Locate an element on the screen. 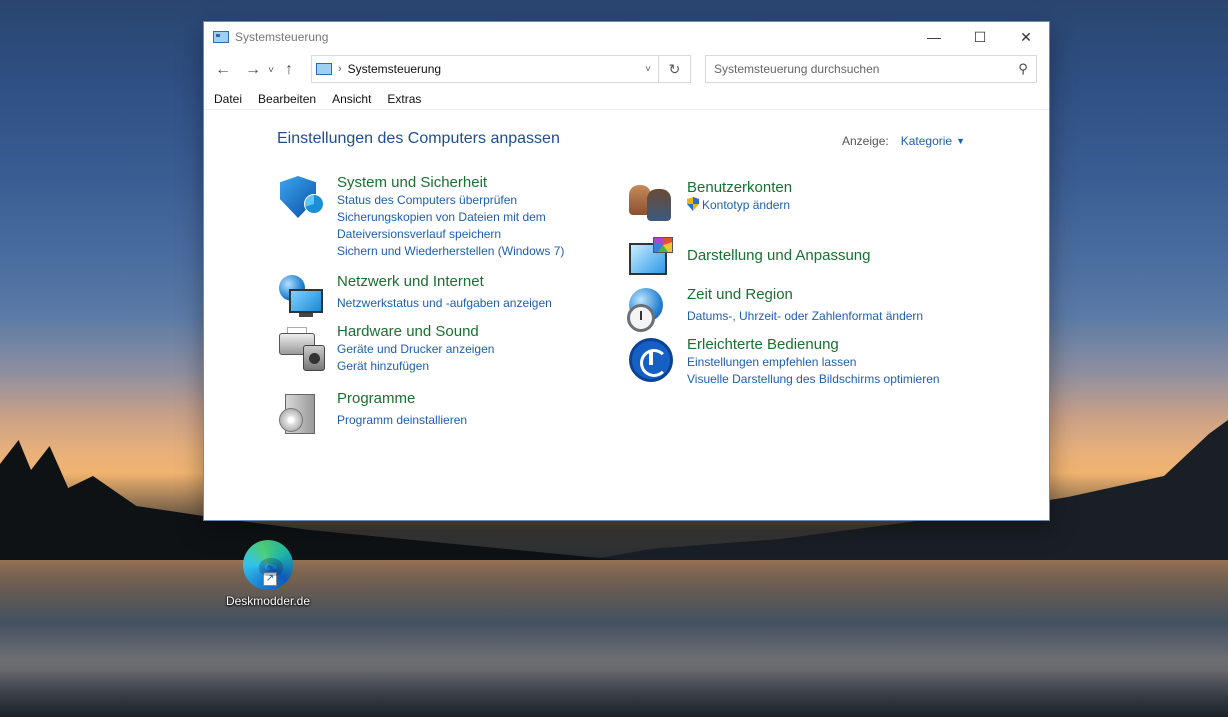  address-breadcrumb: Systemsteuerung is located at coordinates (394, 69).